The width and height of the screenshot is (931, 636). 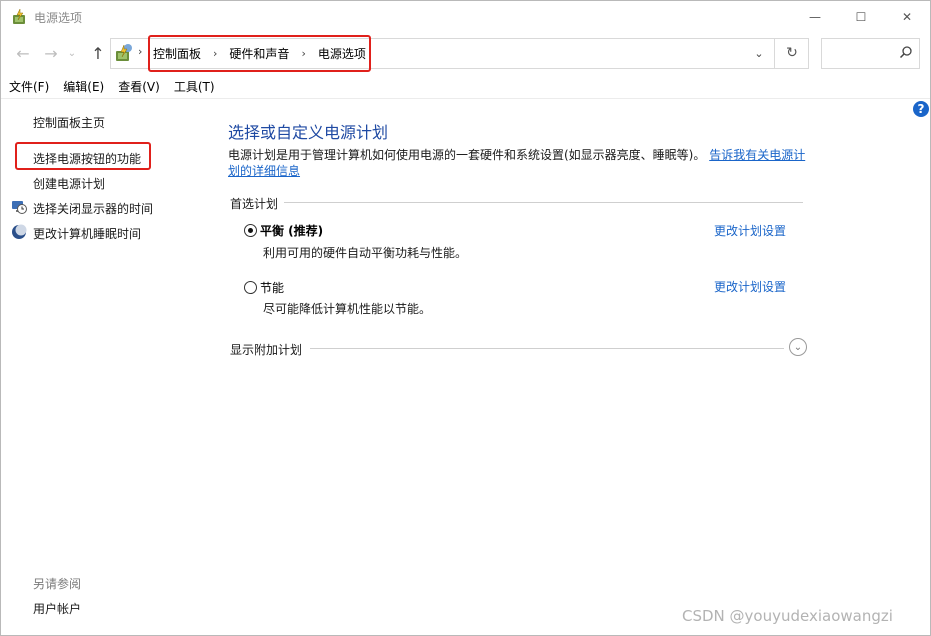 I want to click on minimize-button: —, so click(x=815, y=17).